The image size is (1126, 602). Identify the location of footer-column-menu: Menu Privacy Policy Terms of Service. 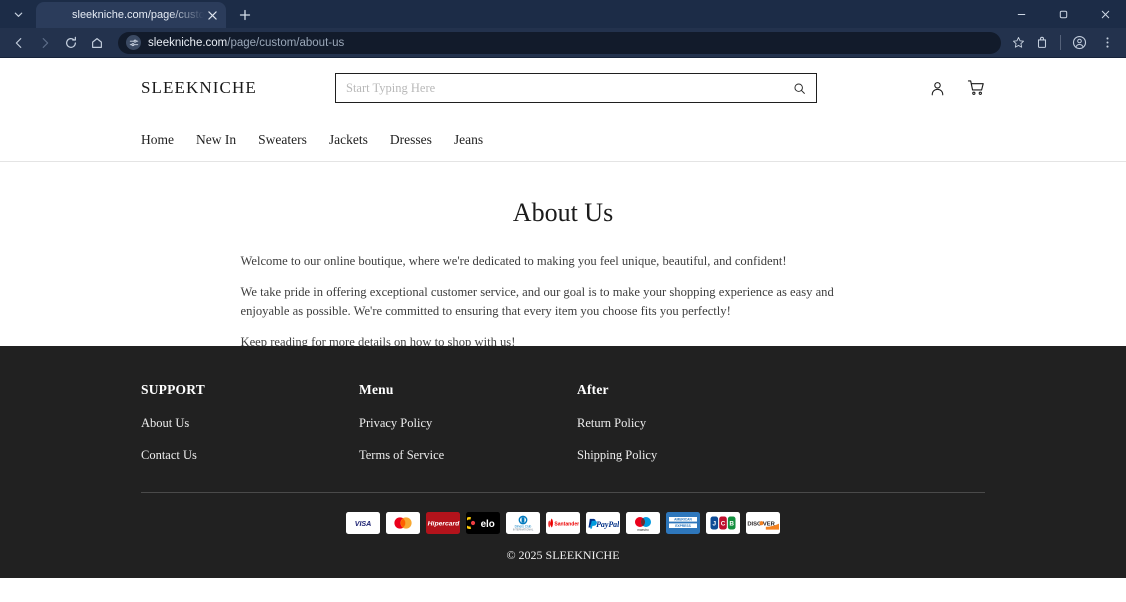
(468, 431).